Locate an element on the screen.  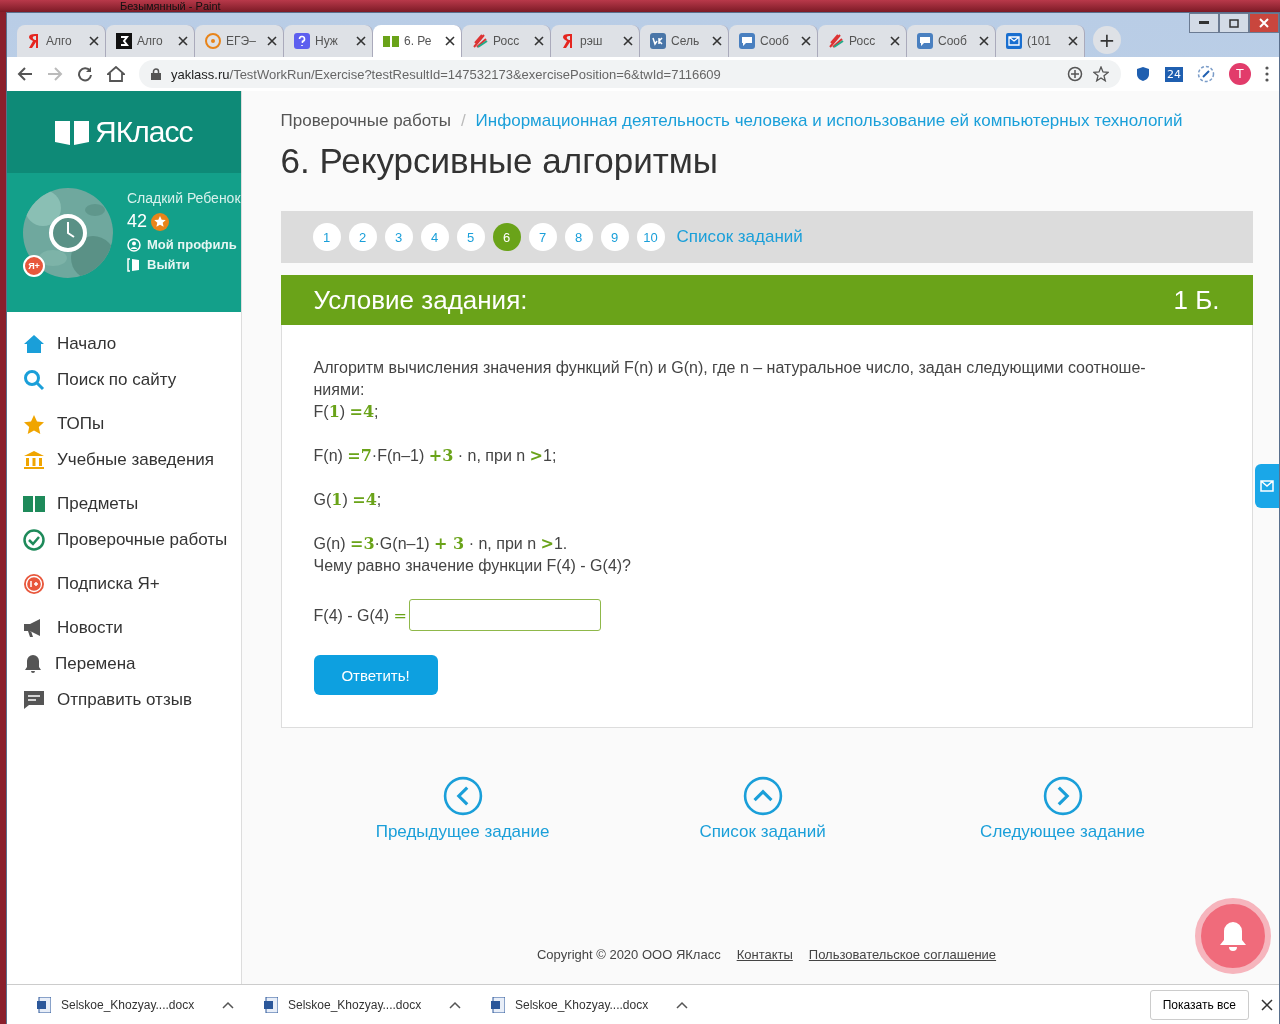
page-button: 9 is located at coordinates (614, 237).